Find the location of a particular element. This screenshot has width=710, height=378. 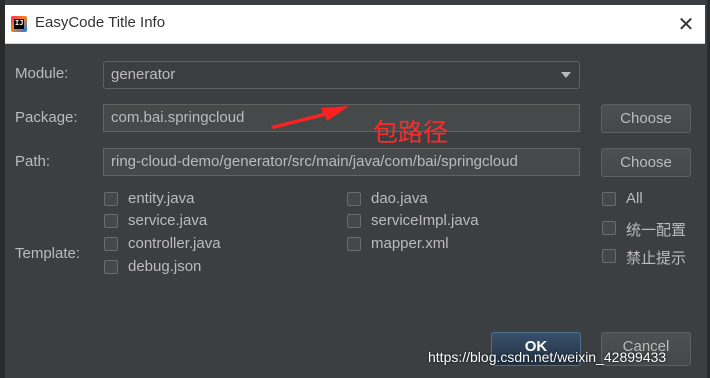

annotation-arrow-icon is located at coordinates (310, 117).